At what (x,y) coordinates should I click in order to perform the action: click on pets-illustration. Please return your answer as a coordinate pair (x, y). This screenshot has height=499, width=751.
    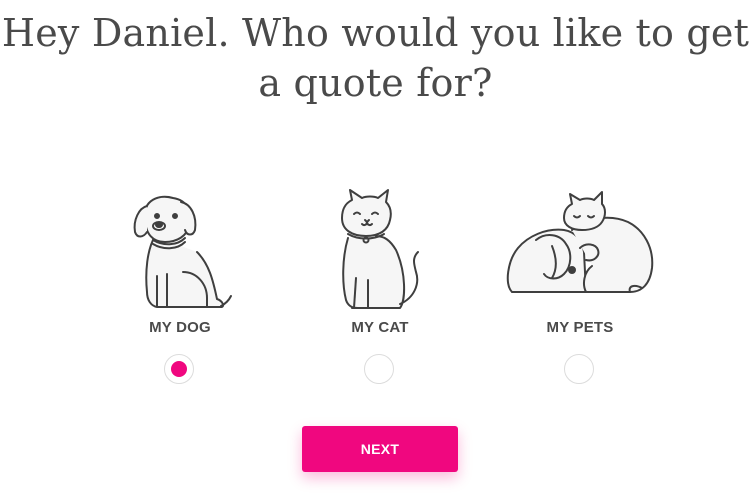
    Looking at the image, I should click on (580, 250).